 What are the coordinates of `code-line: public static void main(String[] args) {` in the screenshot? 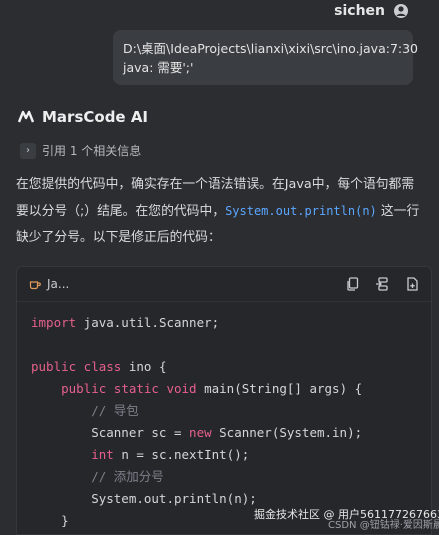 It's located at (224, 389).